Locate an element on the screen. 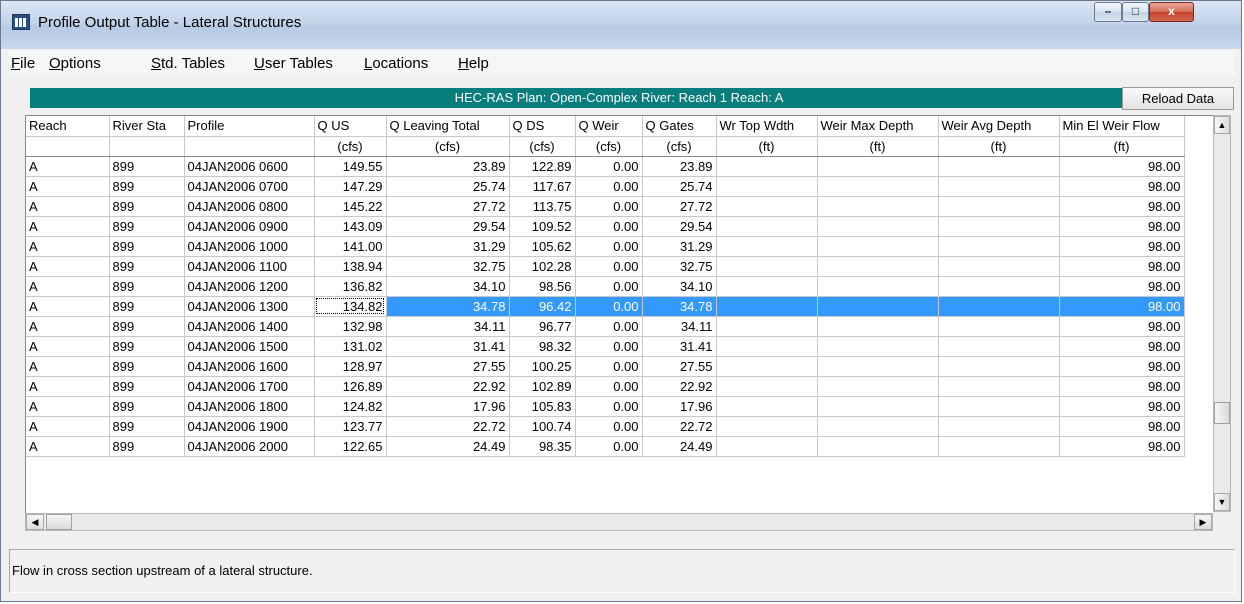 This screenshot has width=1244, height=604. column-header: Q Weir is located at coordinates (609, 126).